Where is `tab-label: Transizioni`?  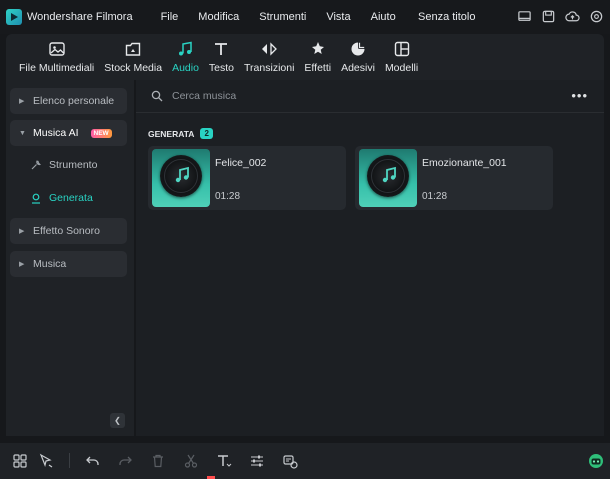
tab-label: Transizioni is located at coordinates (269, 68).